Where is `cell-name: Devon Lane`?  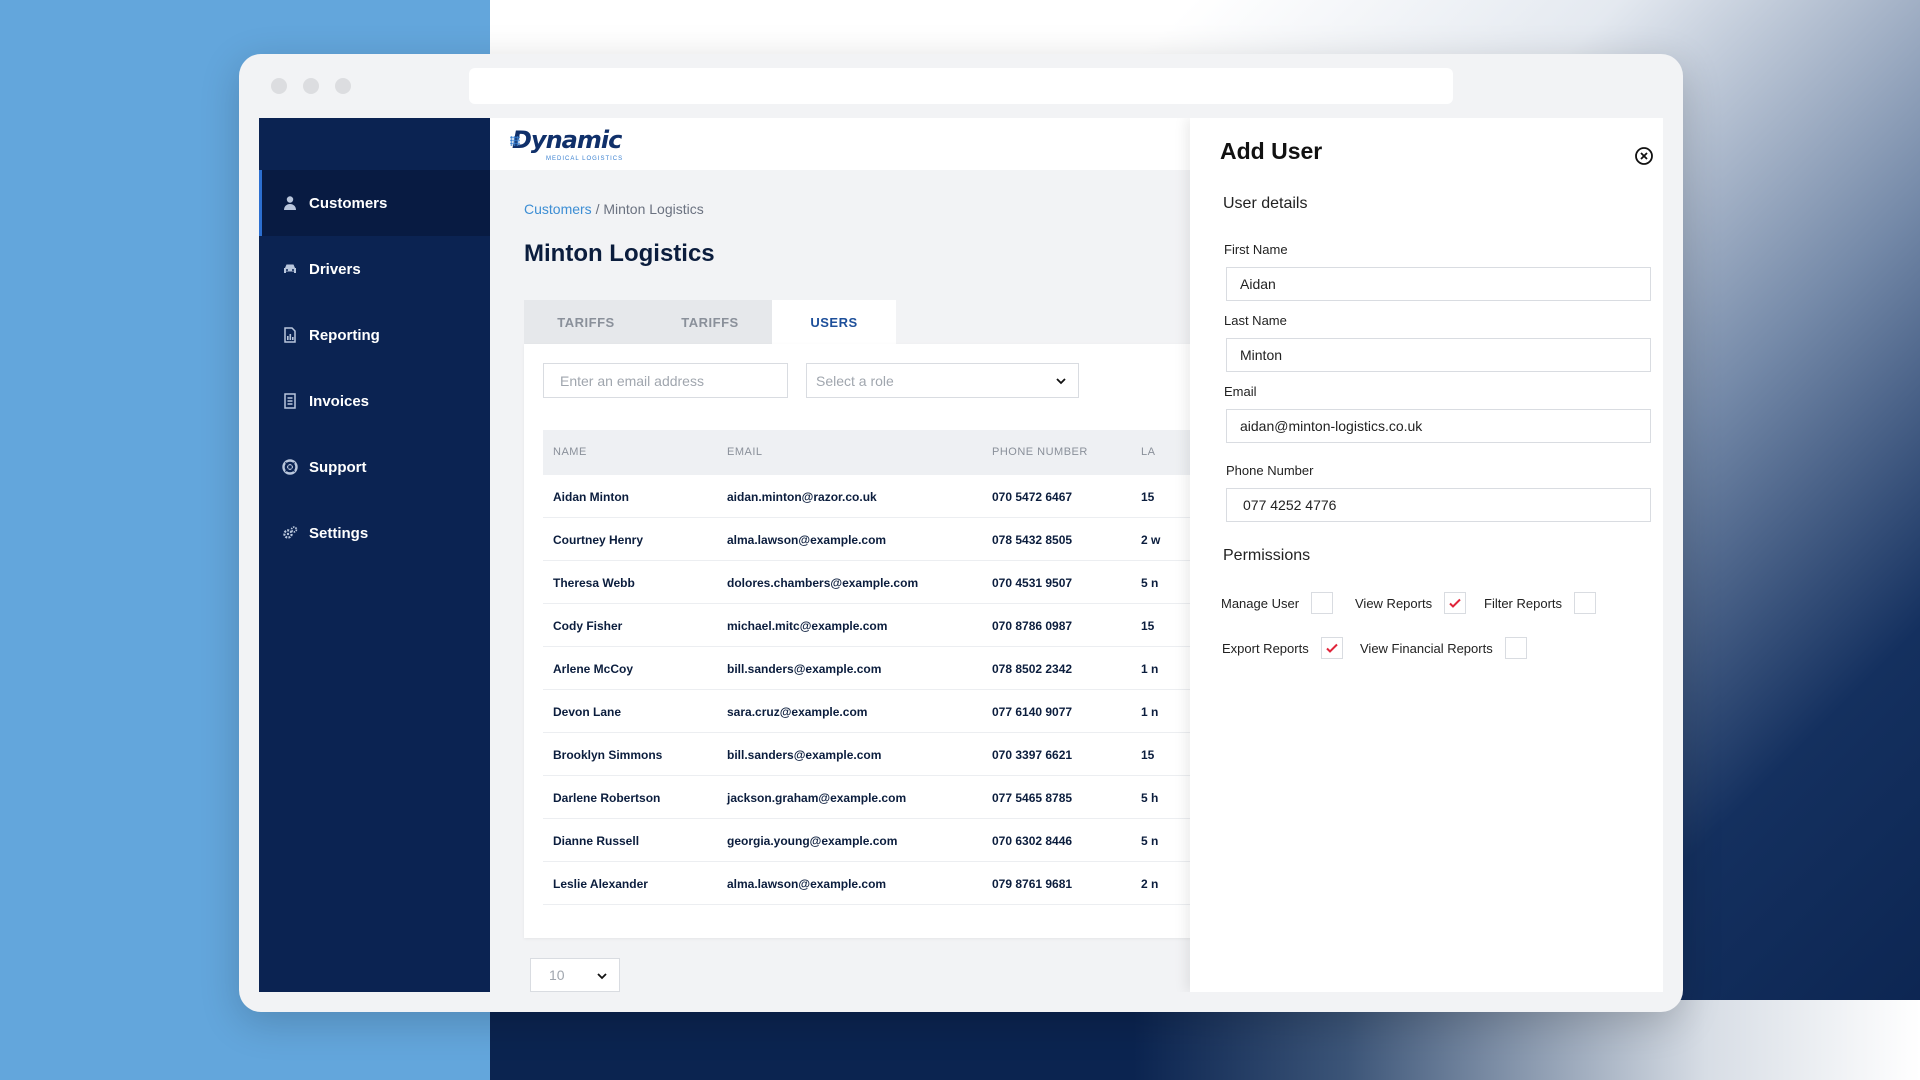 cell-name: Devon Lane is located at coordinates (587, 712).